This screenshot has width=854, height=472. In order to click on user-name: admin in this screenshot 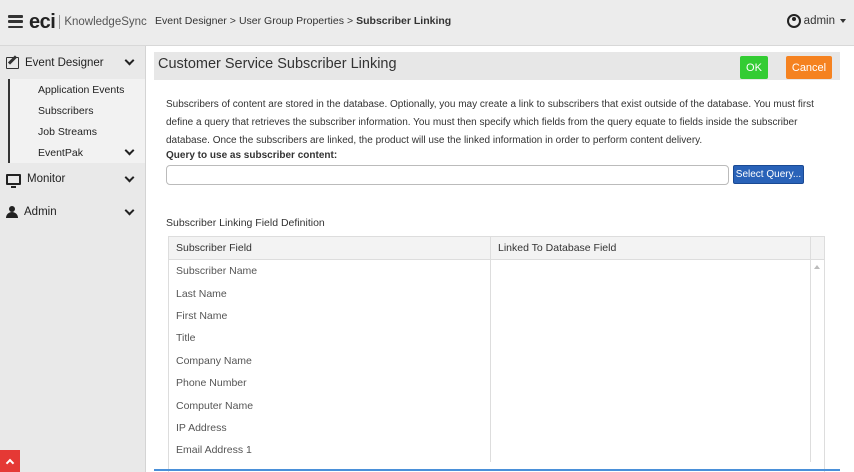, I will do `click(819, 21)`.